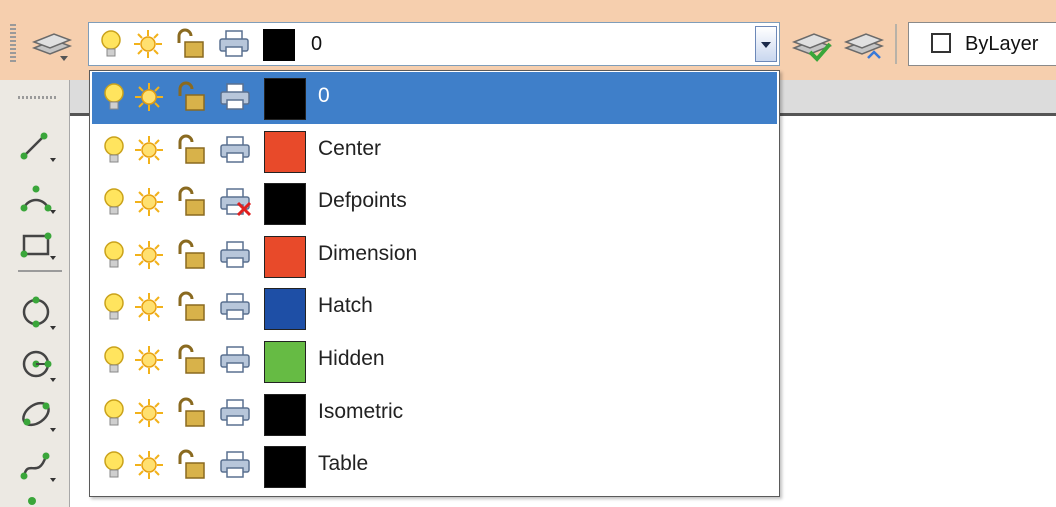  I want to click on linetype-combo: ByLayer, so click(982, 44).